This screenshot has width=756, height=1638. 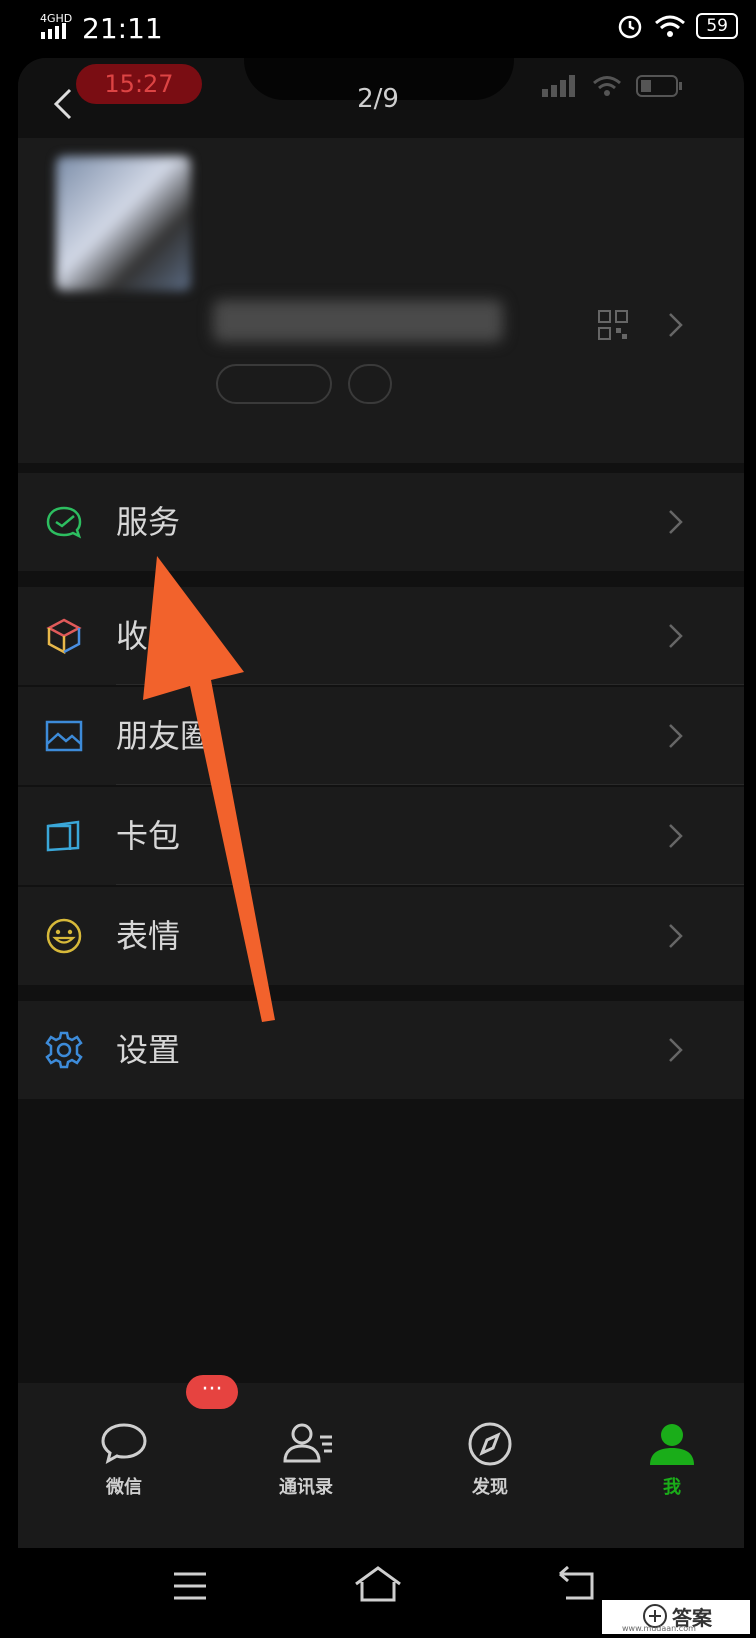 I want to click on inner-status-icons, so click(x=613, y=86).